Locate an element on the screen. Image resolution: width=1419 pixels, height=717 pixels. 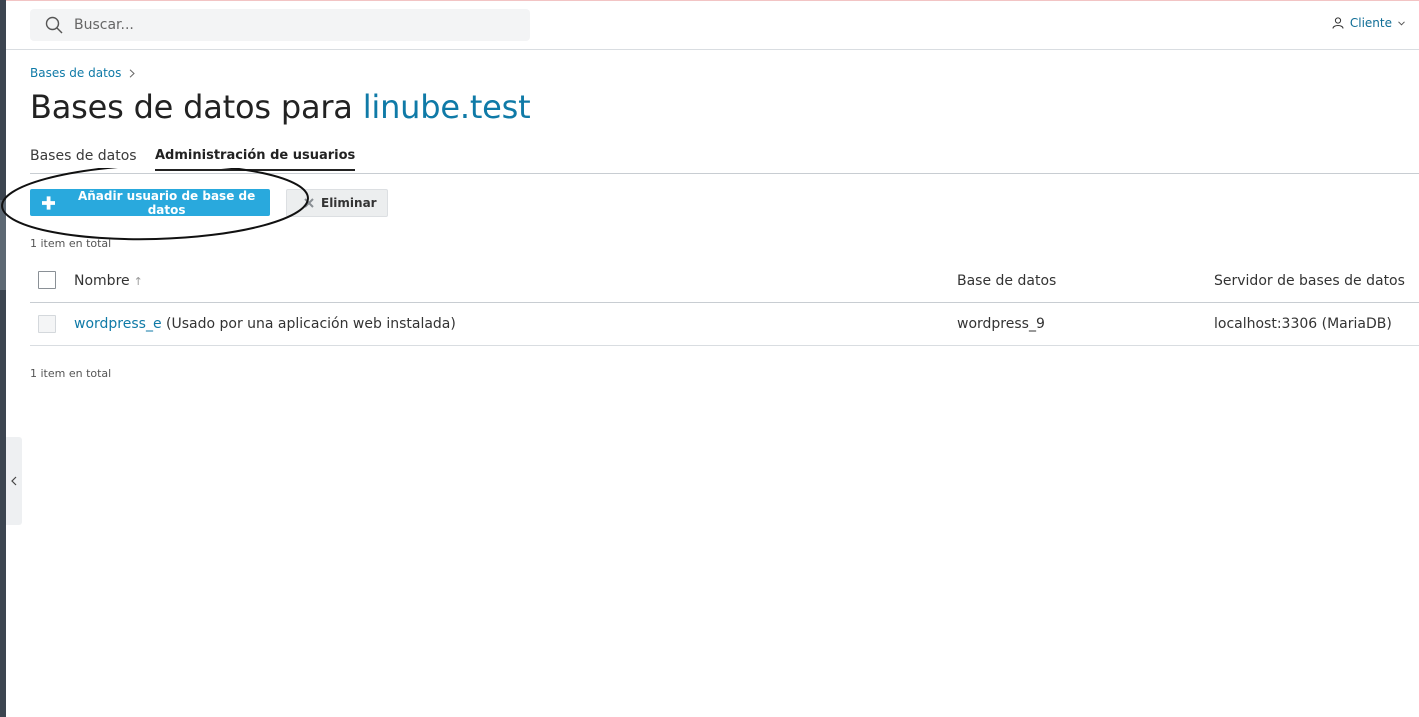
plus-icon is located at coordinates (49, 202).